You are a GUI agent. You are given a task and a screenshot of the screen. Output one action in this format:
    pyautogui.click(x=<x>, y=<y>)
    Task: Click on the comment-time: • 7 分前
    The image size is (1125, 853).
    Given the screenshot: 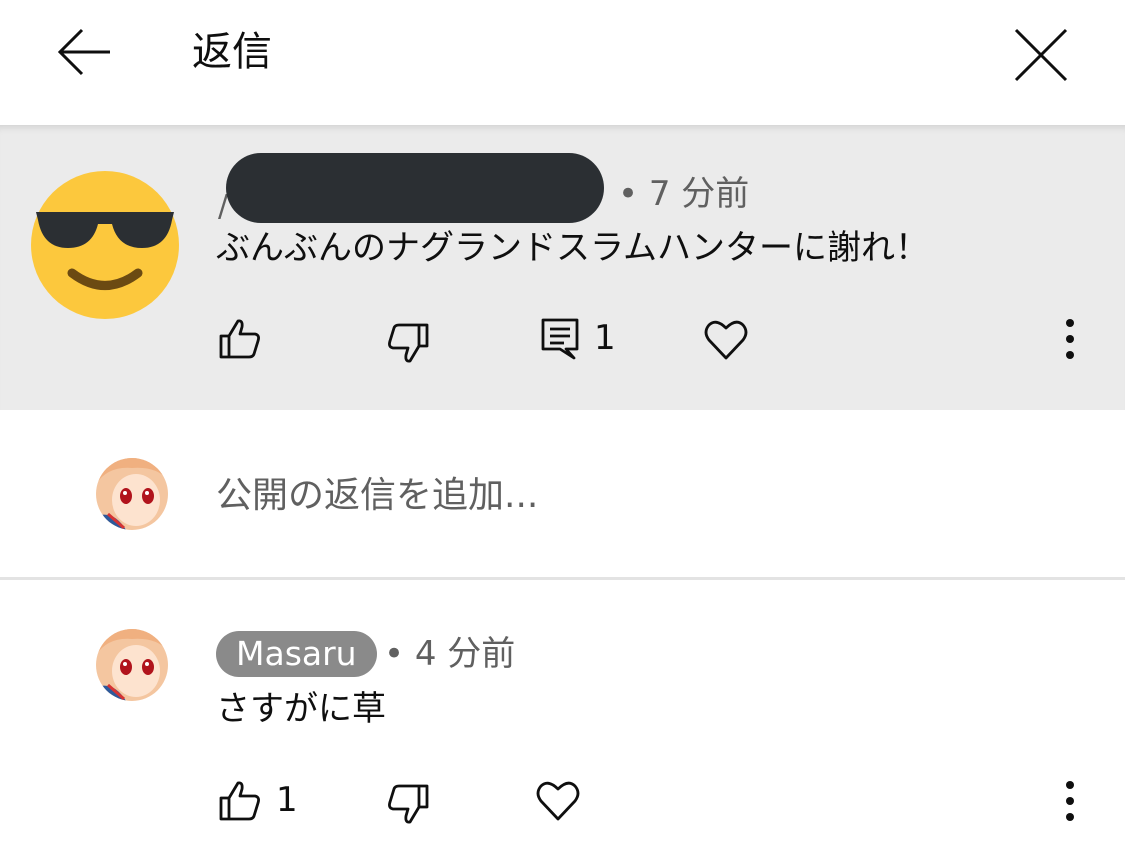 What is the action you would take?
    pyautogui.click(x=684, y=194)
    